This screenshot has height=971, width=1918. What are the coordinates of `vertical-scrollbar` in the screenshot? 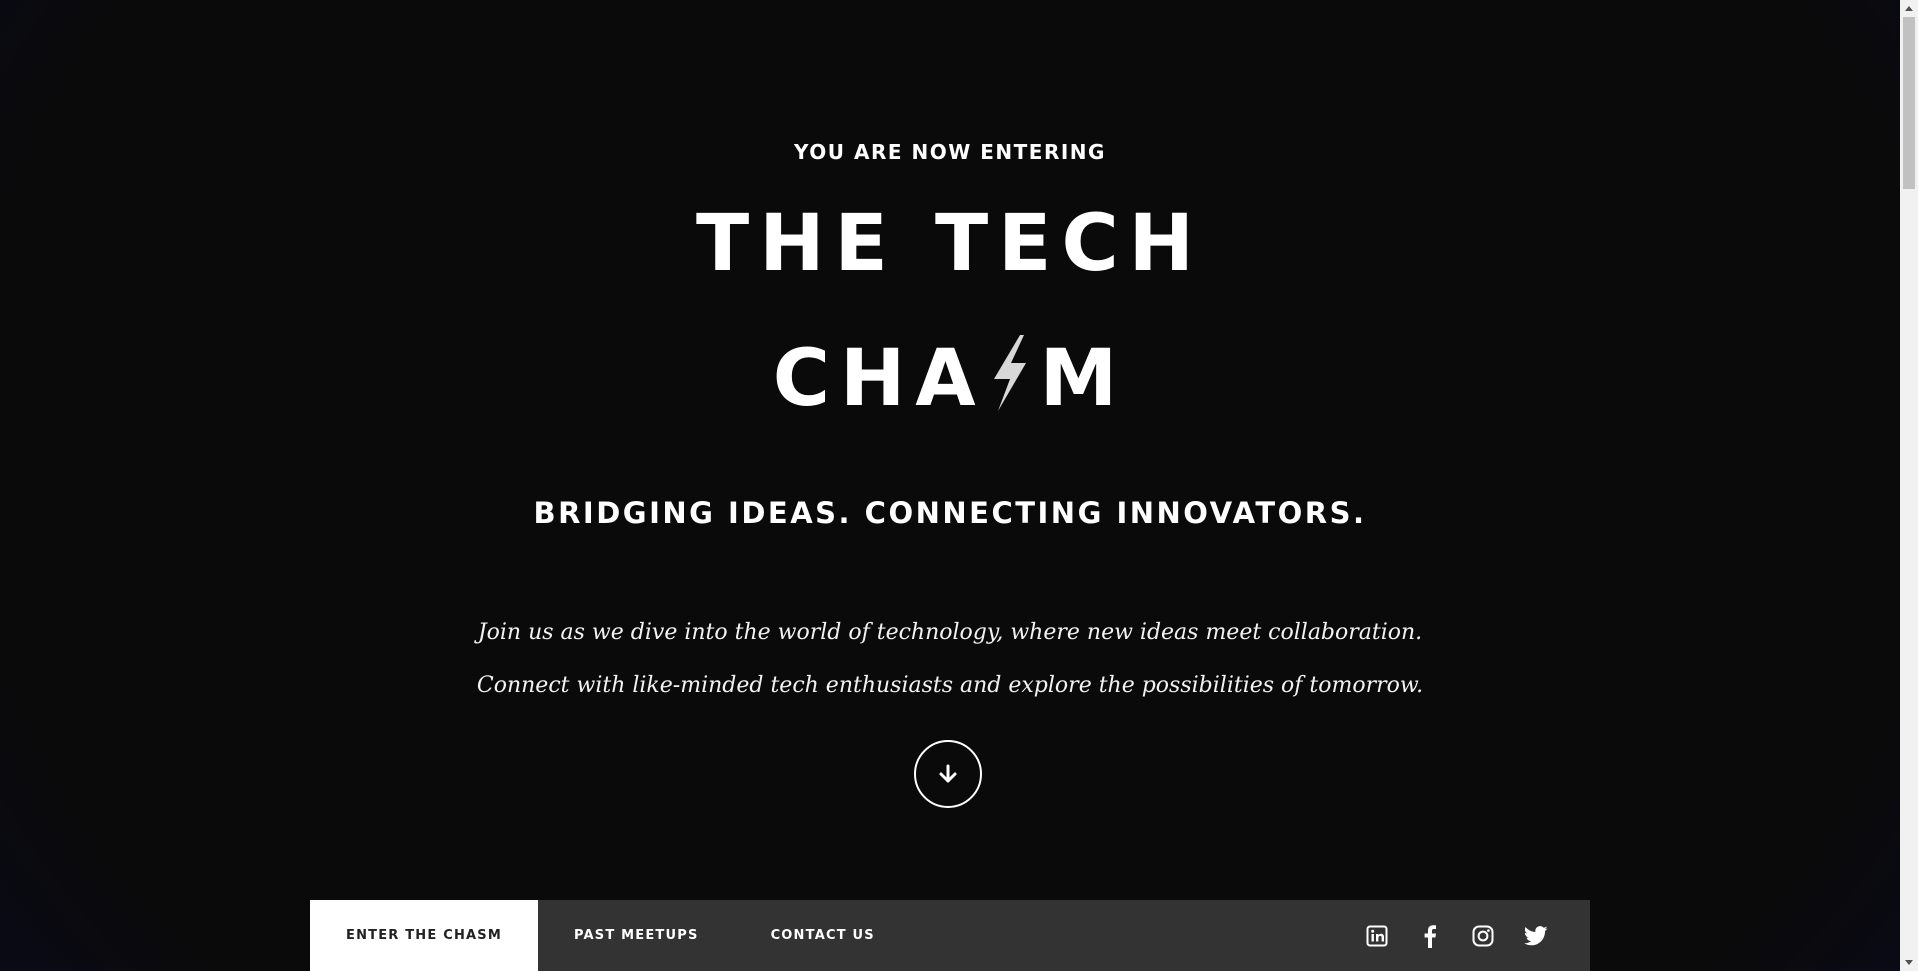 It's located at (1909, 485).